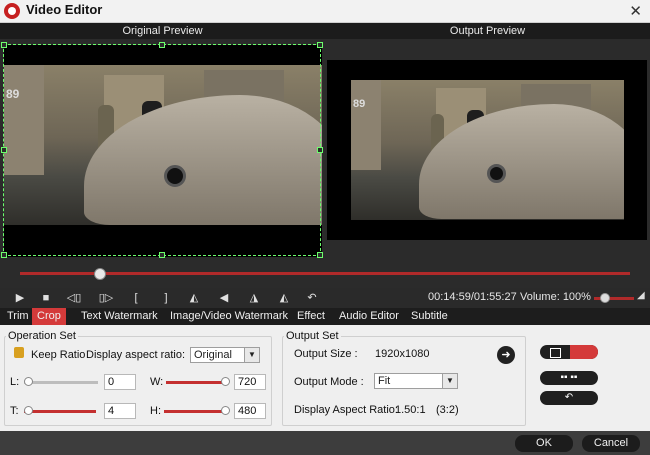 The image size is (650, 455). I want to click on left-slider, so click(61, 382).